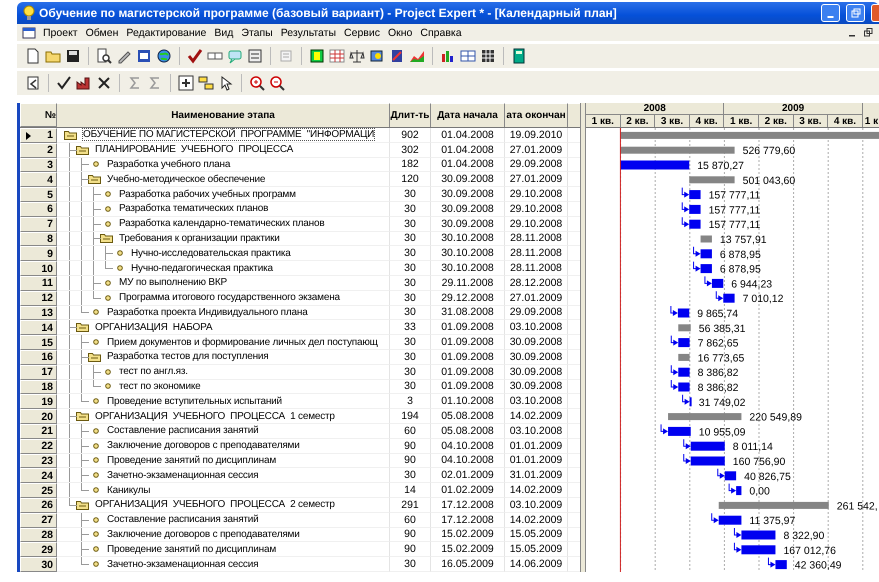  What do you see at coordinates (64, 83) in the screenshot?
I see `tick-icon` at bounding box center [64, 83].